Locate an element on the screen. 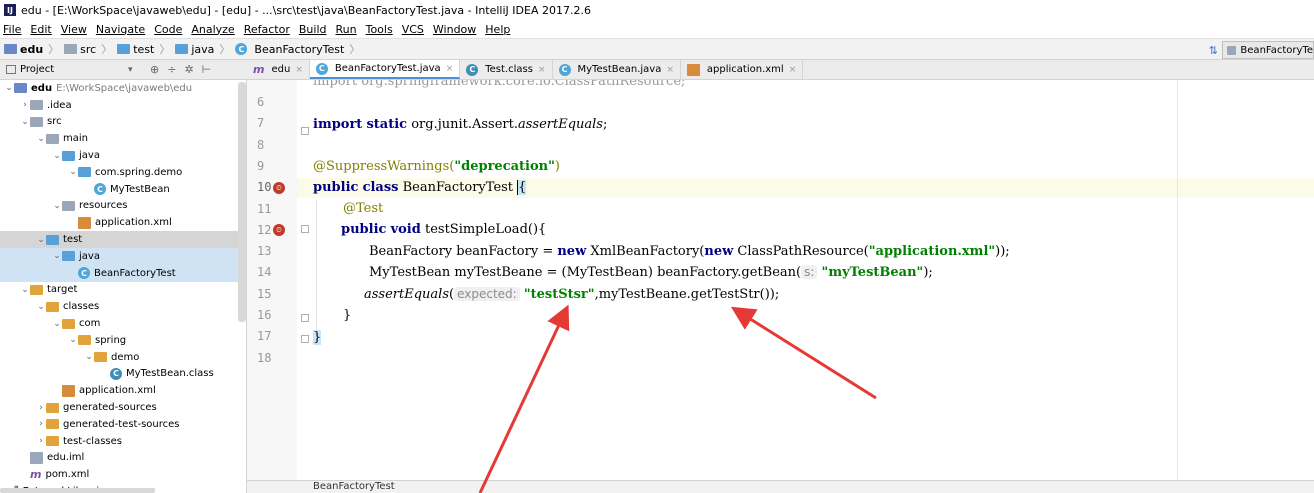  project-panel-title: Project is located at coordinates (37, 69).